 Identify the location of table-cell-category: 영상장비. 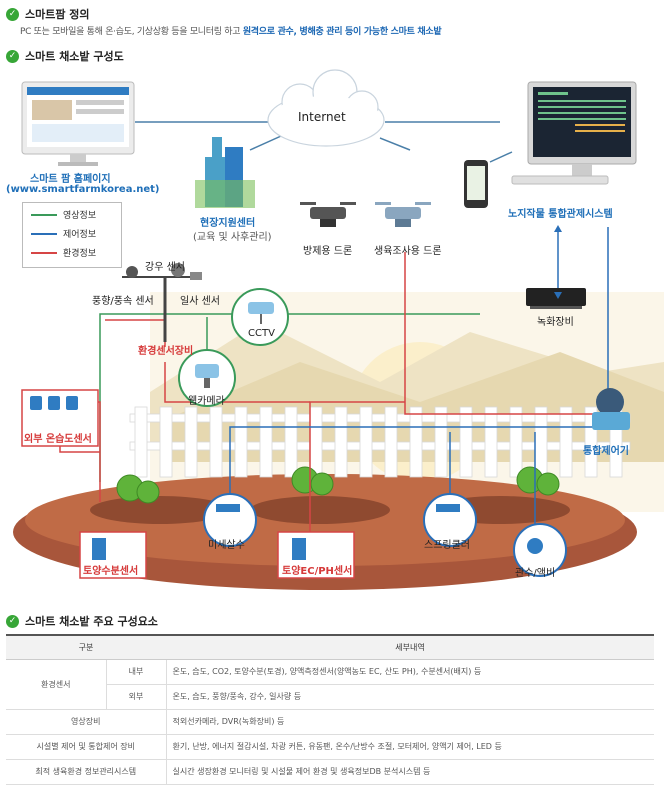
(86, 722).